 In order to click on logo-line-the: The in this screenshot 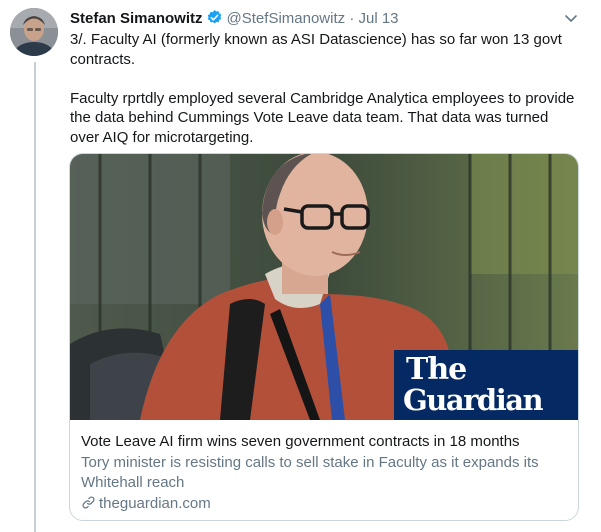, I will do `click(436, 369)`.